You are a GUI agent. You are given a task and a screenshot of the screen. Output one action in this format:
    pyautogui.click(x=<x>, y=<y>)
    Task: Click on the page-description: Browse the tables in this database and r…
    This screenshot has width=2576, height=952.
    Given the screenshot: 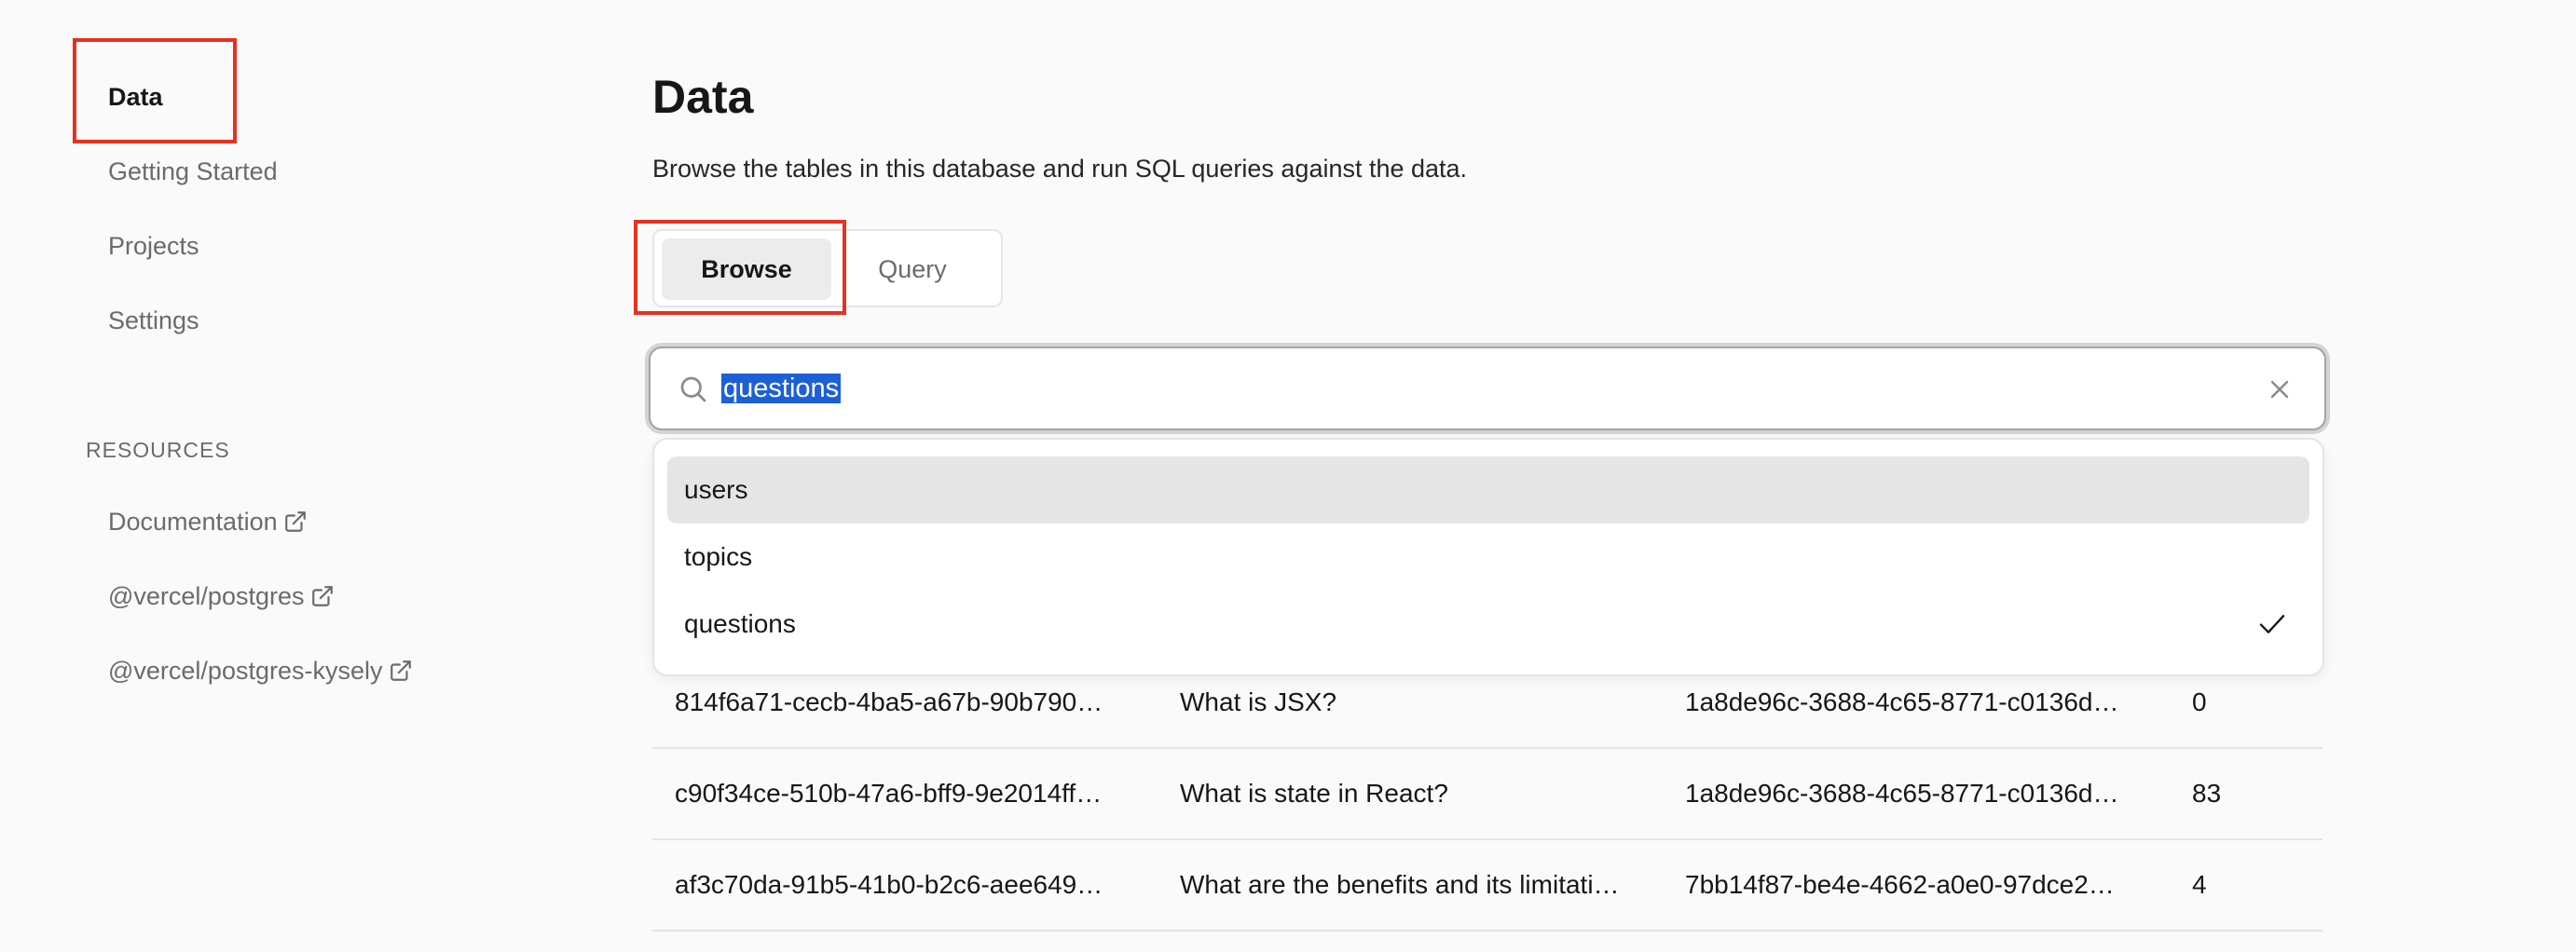 What is the action you would take?
    pyautogui.click(x=1060, y=169)
    